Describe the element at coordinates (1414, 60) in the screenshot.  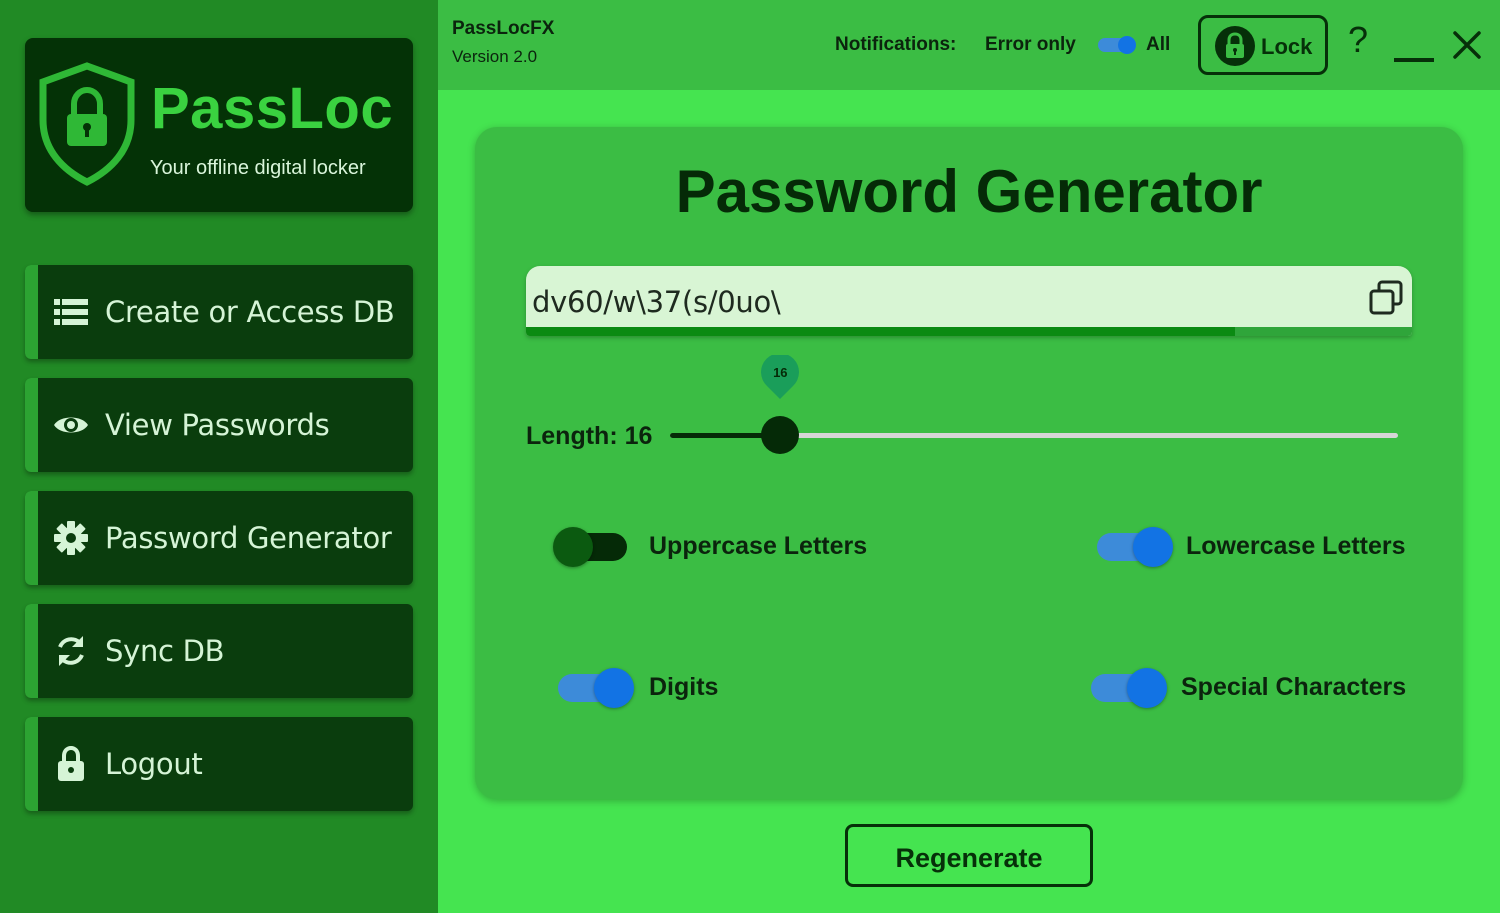
I see `minimize-icon` at that location.